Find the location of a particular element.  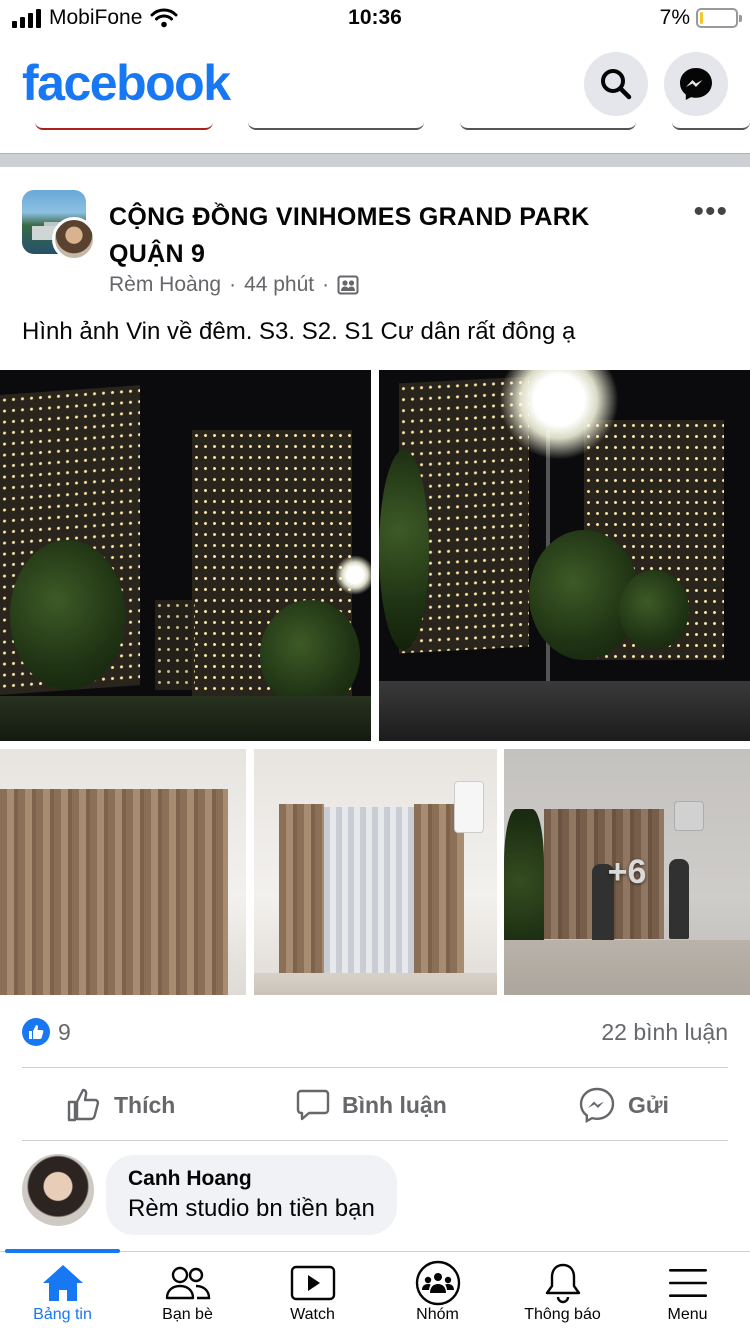

more-photos-count: +6 is located at coordinates (627, 872).